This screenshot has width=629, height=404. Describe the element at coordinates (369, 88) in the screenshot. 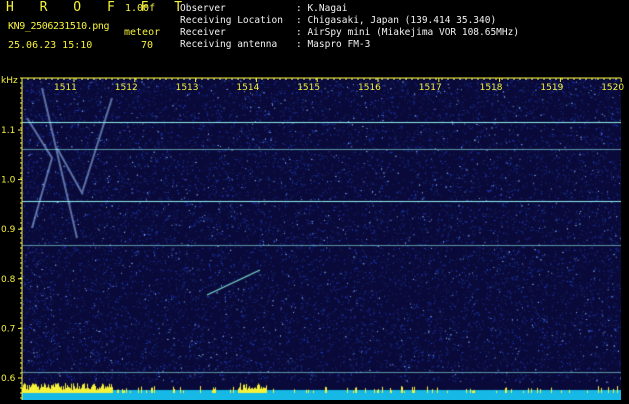

I see `x-tick-label: 1516` at that location.